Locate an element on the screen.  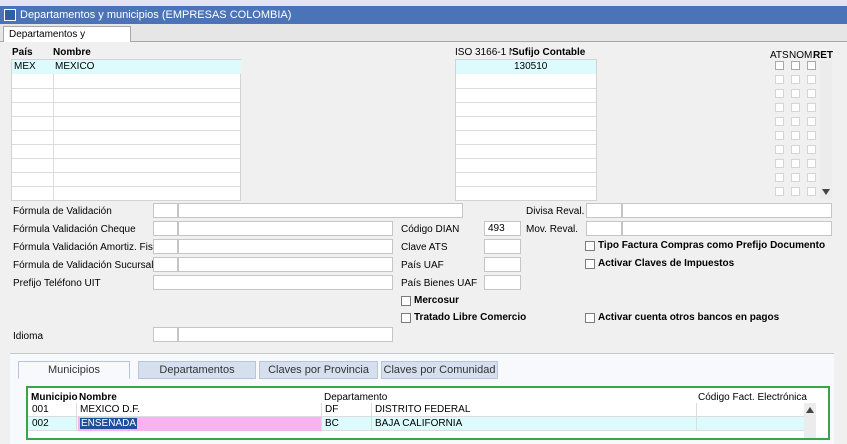
main-tabstrip: Departamentos y municipios is located at coordinates (423, 39).